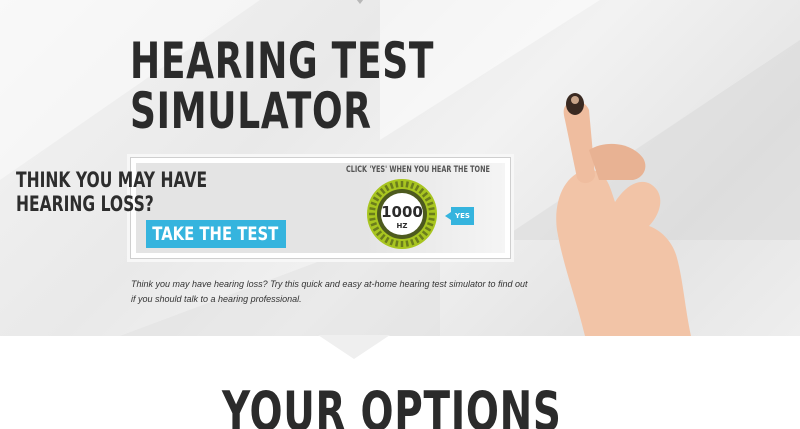 The width and height of the screenshot is (800, 429). What do you see at coordinates (575, 100) in the screenshot?
I see `hearing-aid-highlight` at bounding box center [575, 100].